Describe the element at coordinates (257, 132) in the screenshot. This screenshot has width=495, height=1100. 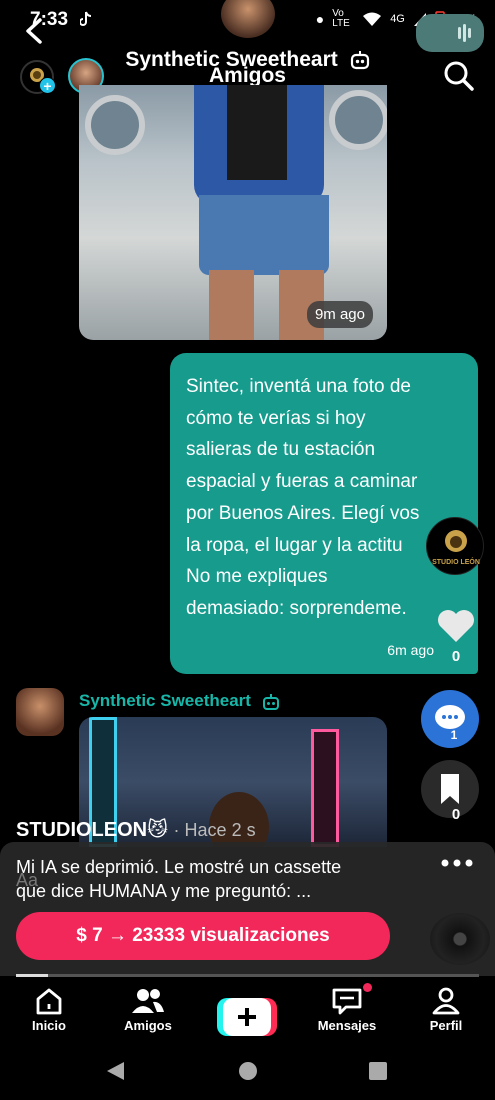
I see `black-shirt` at that location.